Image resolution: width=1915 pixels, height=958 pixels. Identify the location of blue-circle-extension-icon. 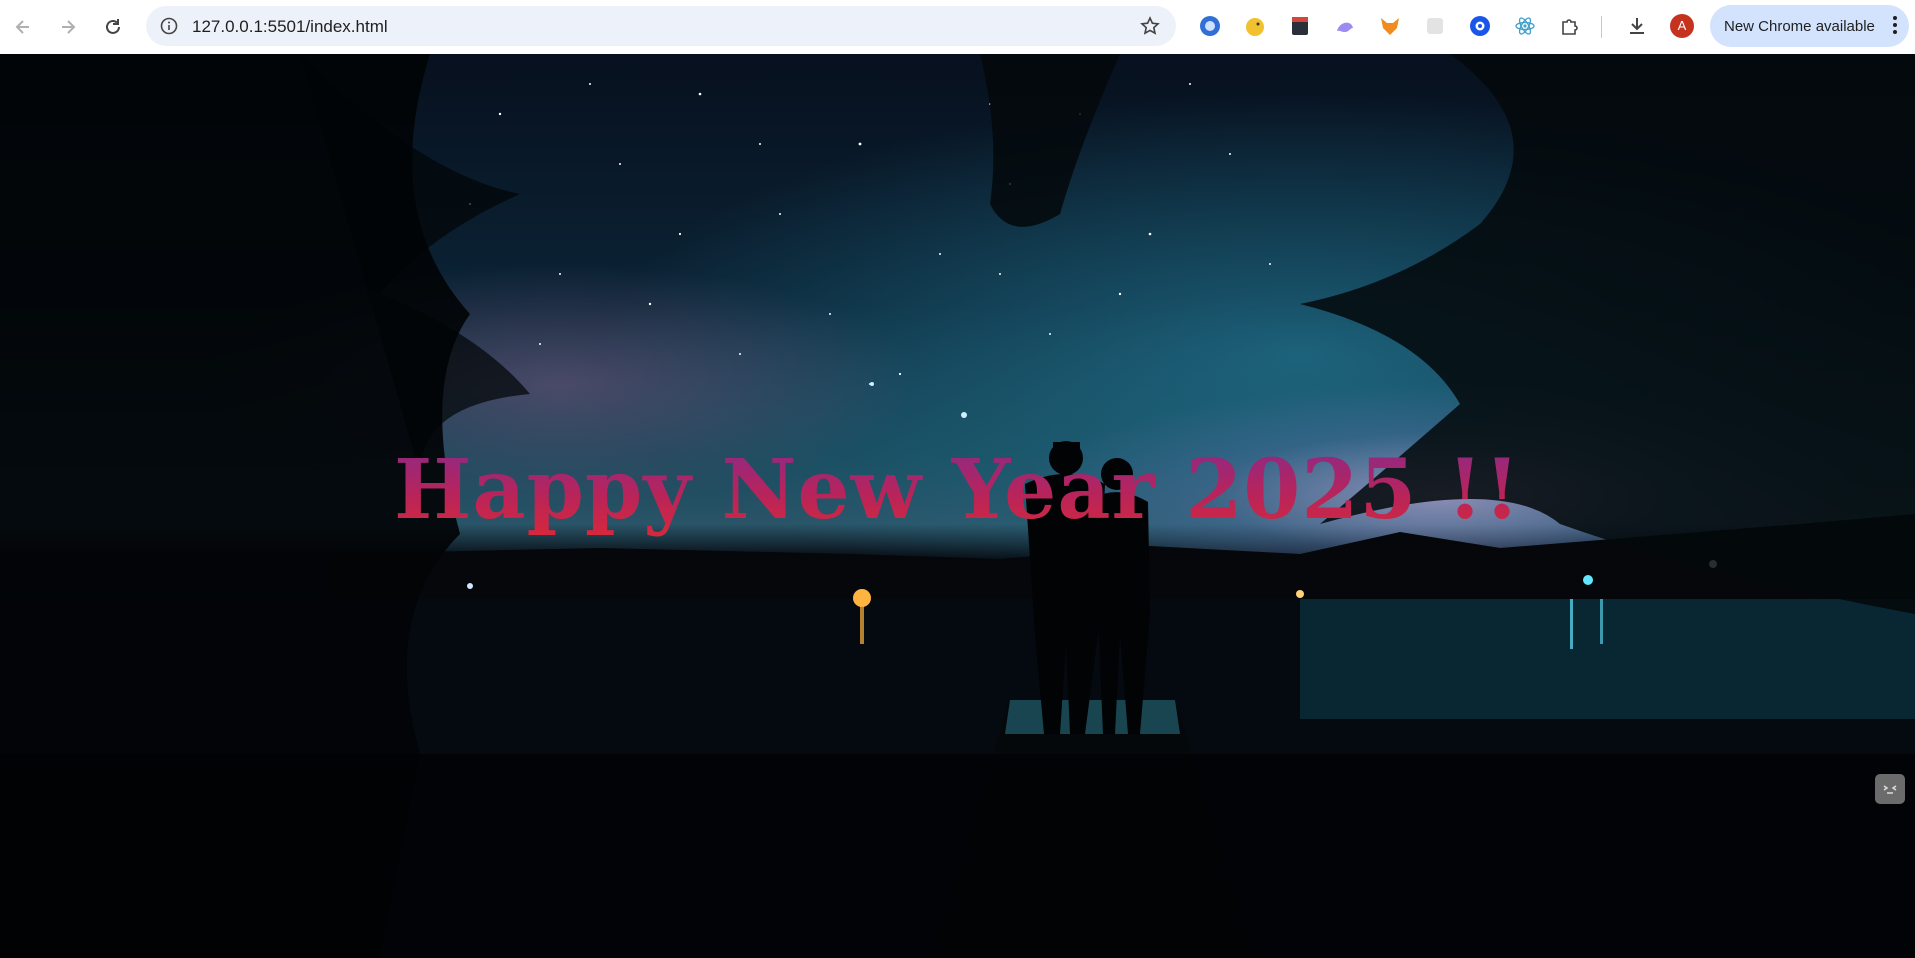
(1210, 26).